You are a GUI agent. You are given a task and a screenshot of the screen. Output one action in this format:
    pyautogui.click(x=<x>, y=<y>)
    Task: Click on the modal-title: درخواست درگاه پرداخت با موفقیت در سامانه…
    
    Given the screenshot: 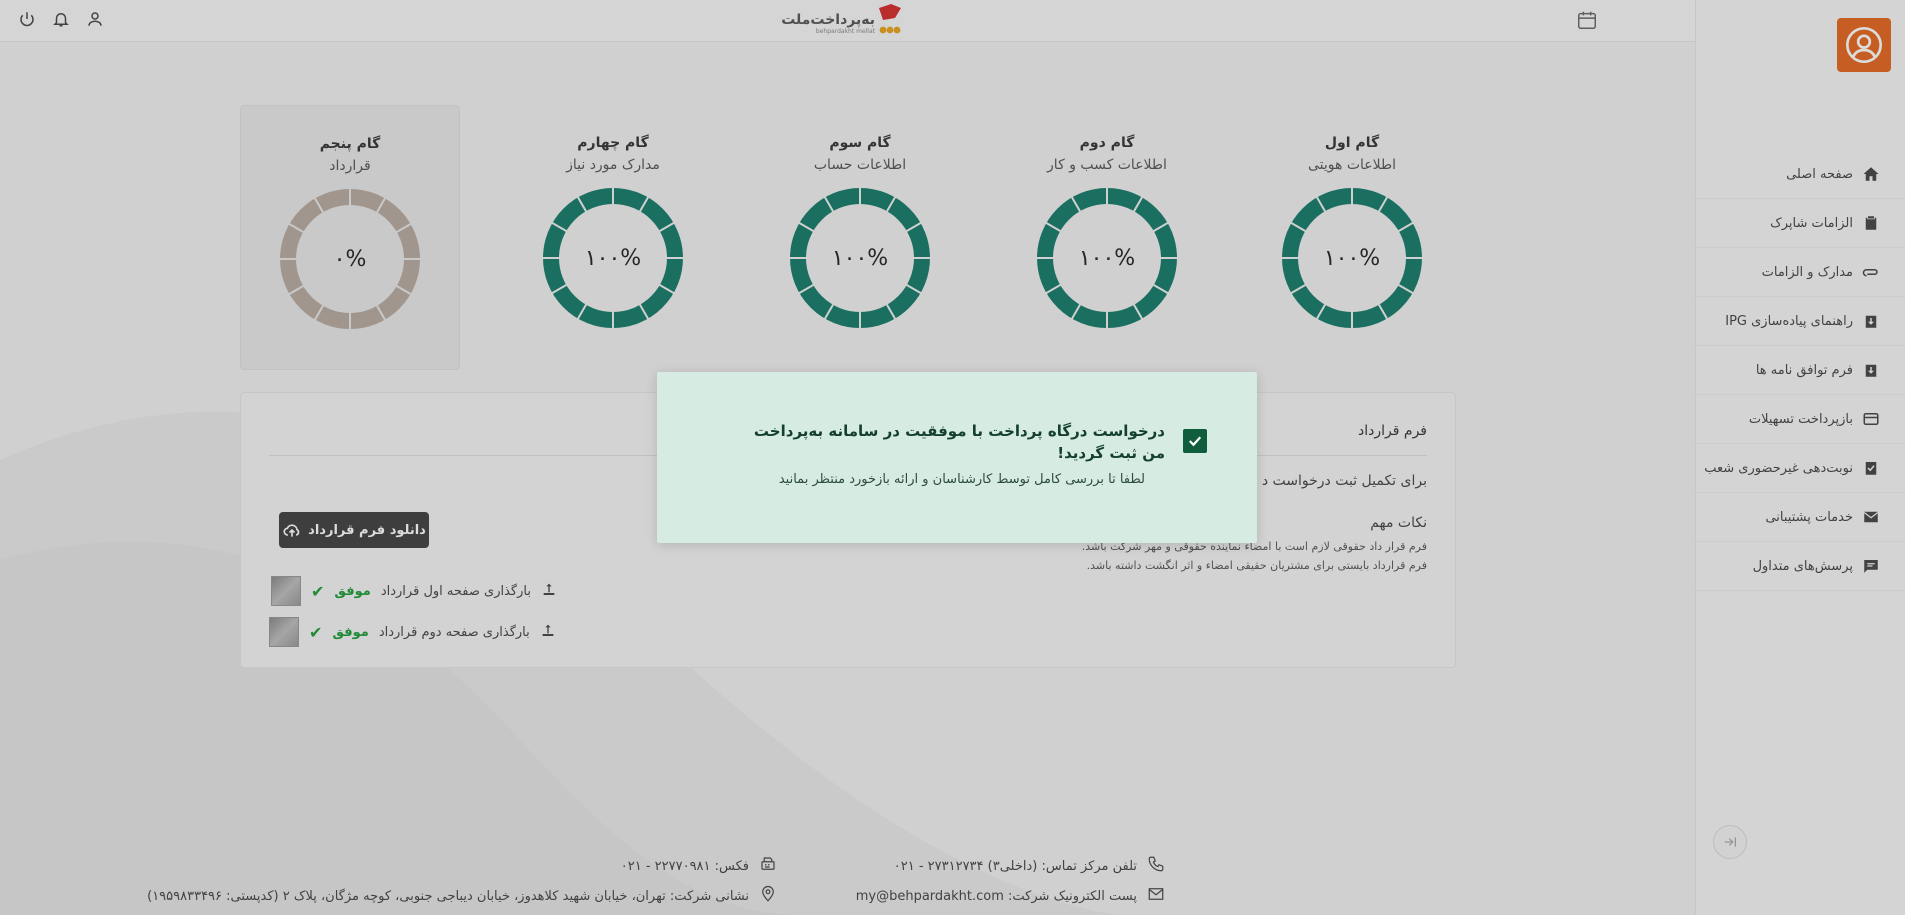 What is the action you would take?
    pyautogui.click(x=959, y=442)
    